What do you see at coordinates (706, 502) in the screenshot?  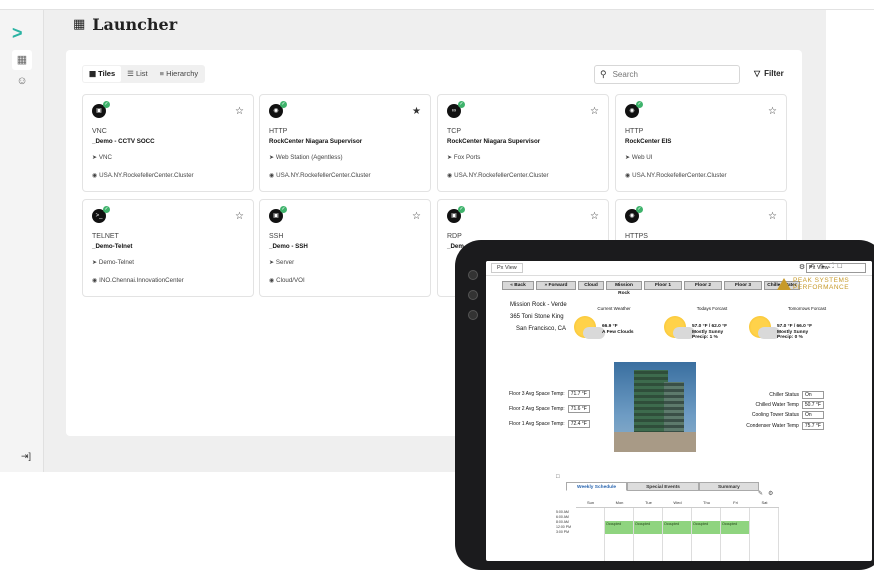 I see `day-label: Thu` at bounding box center [706, 502].